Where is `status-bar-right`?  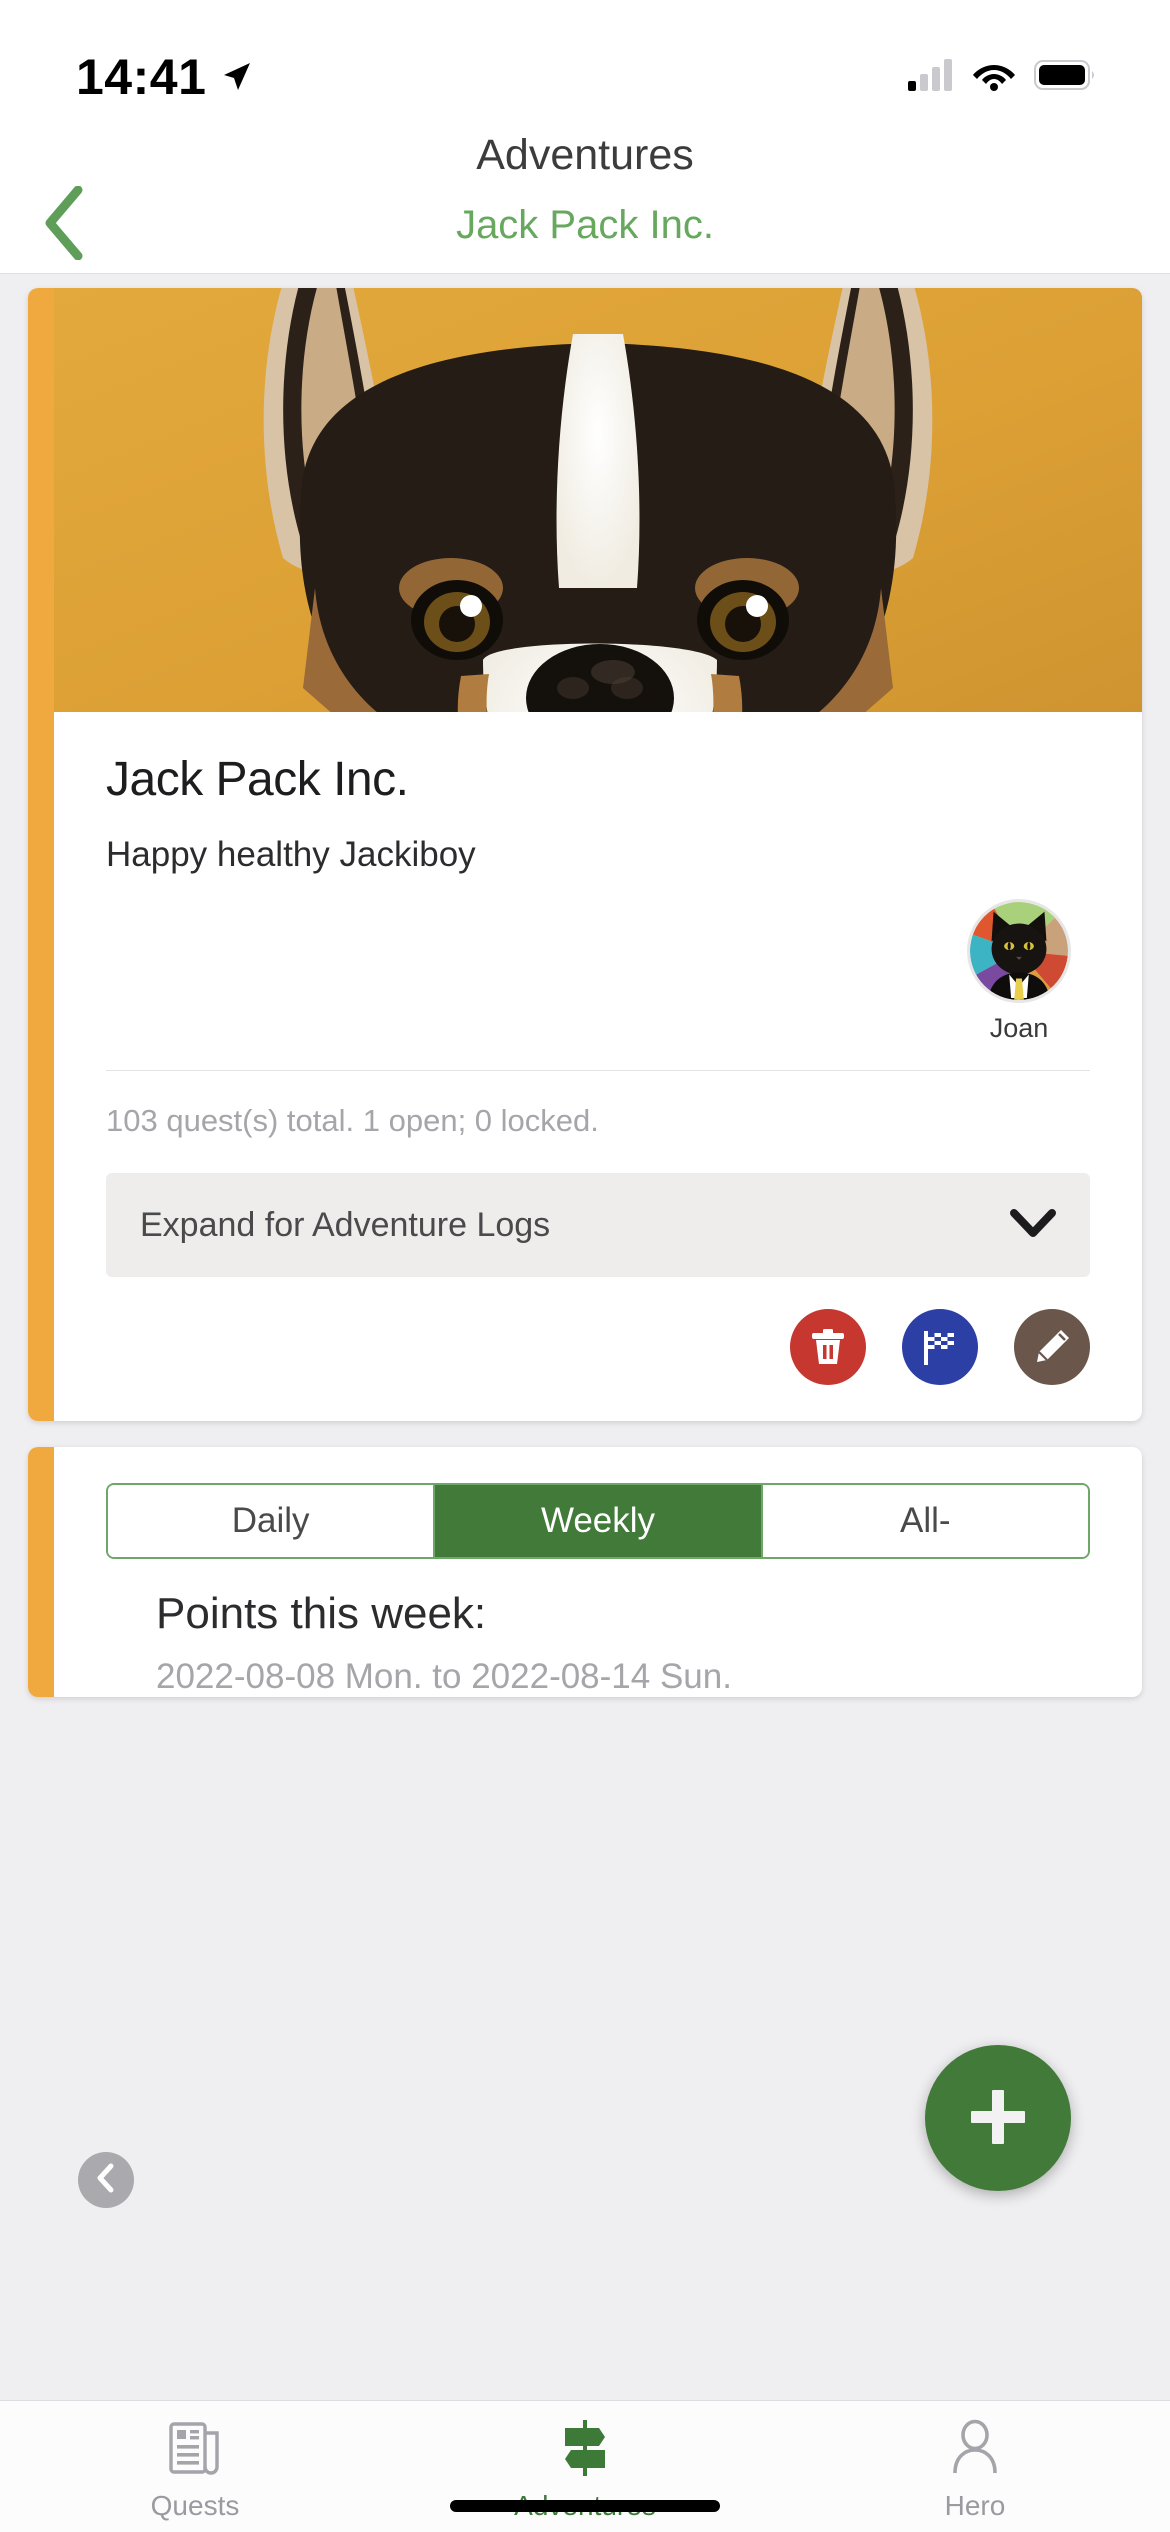
status-bar-right is located at coordinates (1002, 77).